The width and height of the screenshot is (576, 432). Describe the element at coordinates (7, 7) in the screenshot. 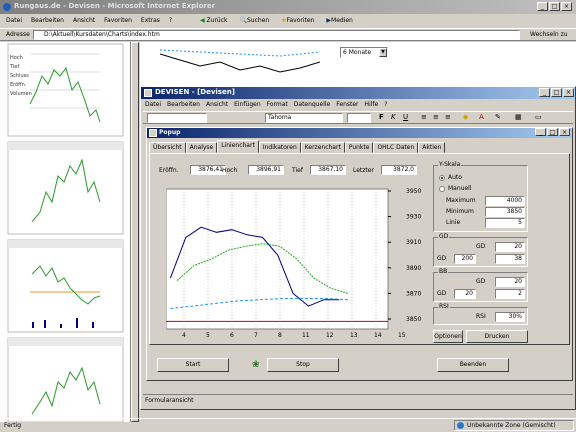

I see `ie-icon` at that location.